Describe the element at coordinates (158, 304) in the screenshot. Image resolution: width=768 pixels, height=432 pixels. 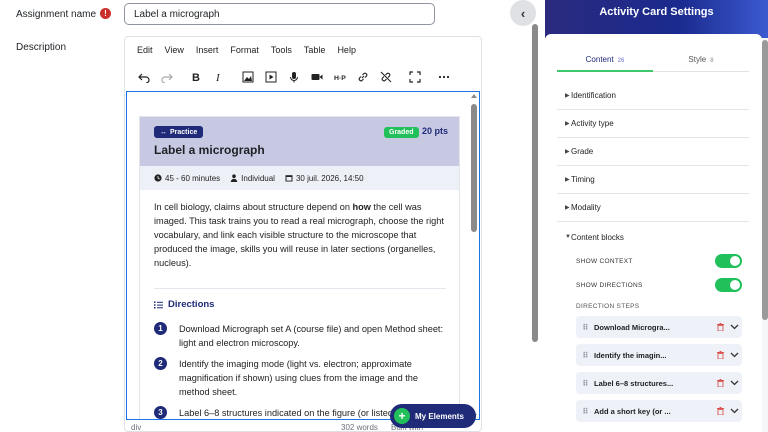
I see `list-icon` at that location.